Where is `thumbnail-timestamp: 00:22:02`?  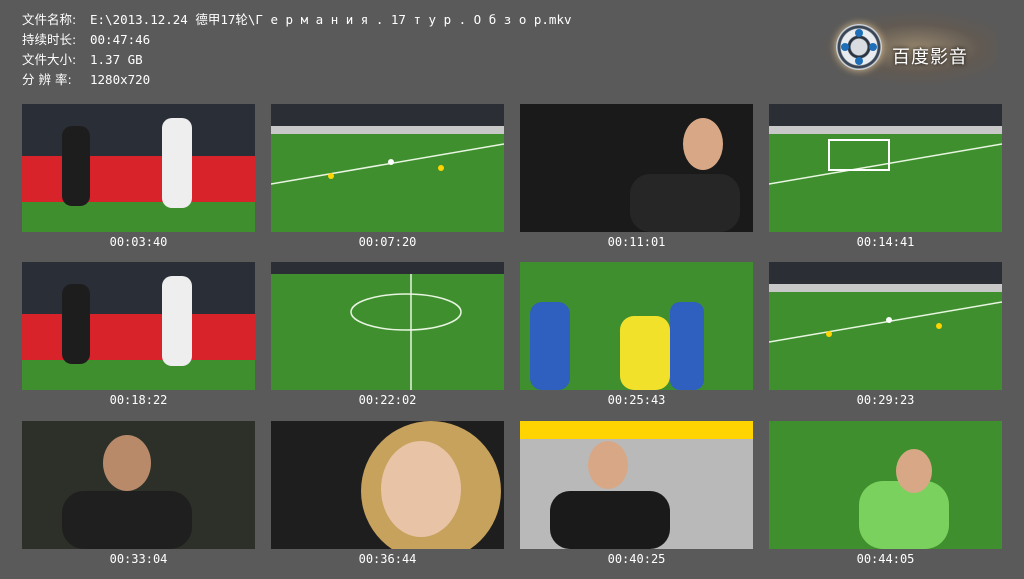 thumbnail-timestamp: 00:22:02 is located at coordinates (387, 400).